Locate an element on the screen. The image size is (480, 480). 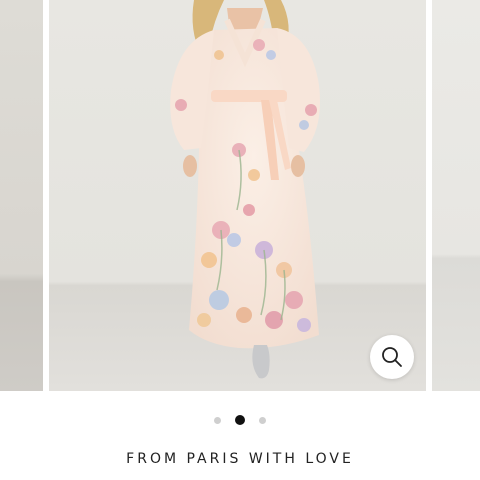
magnifier-icon is located at coordinates (392, 357).